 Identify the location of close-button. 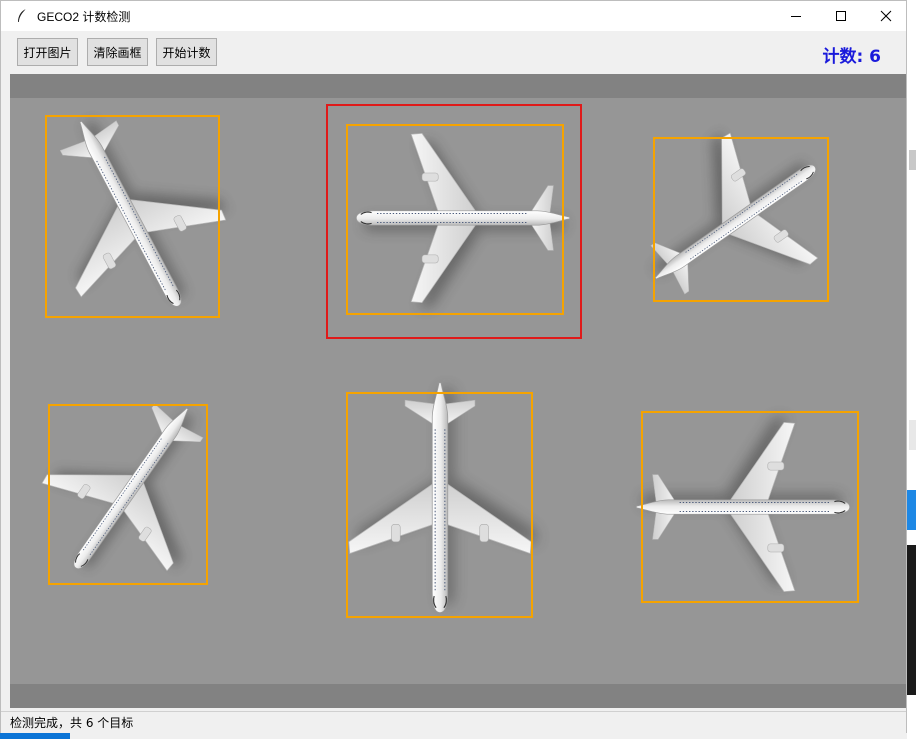
(886, 16).